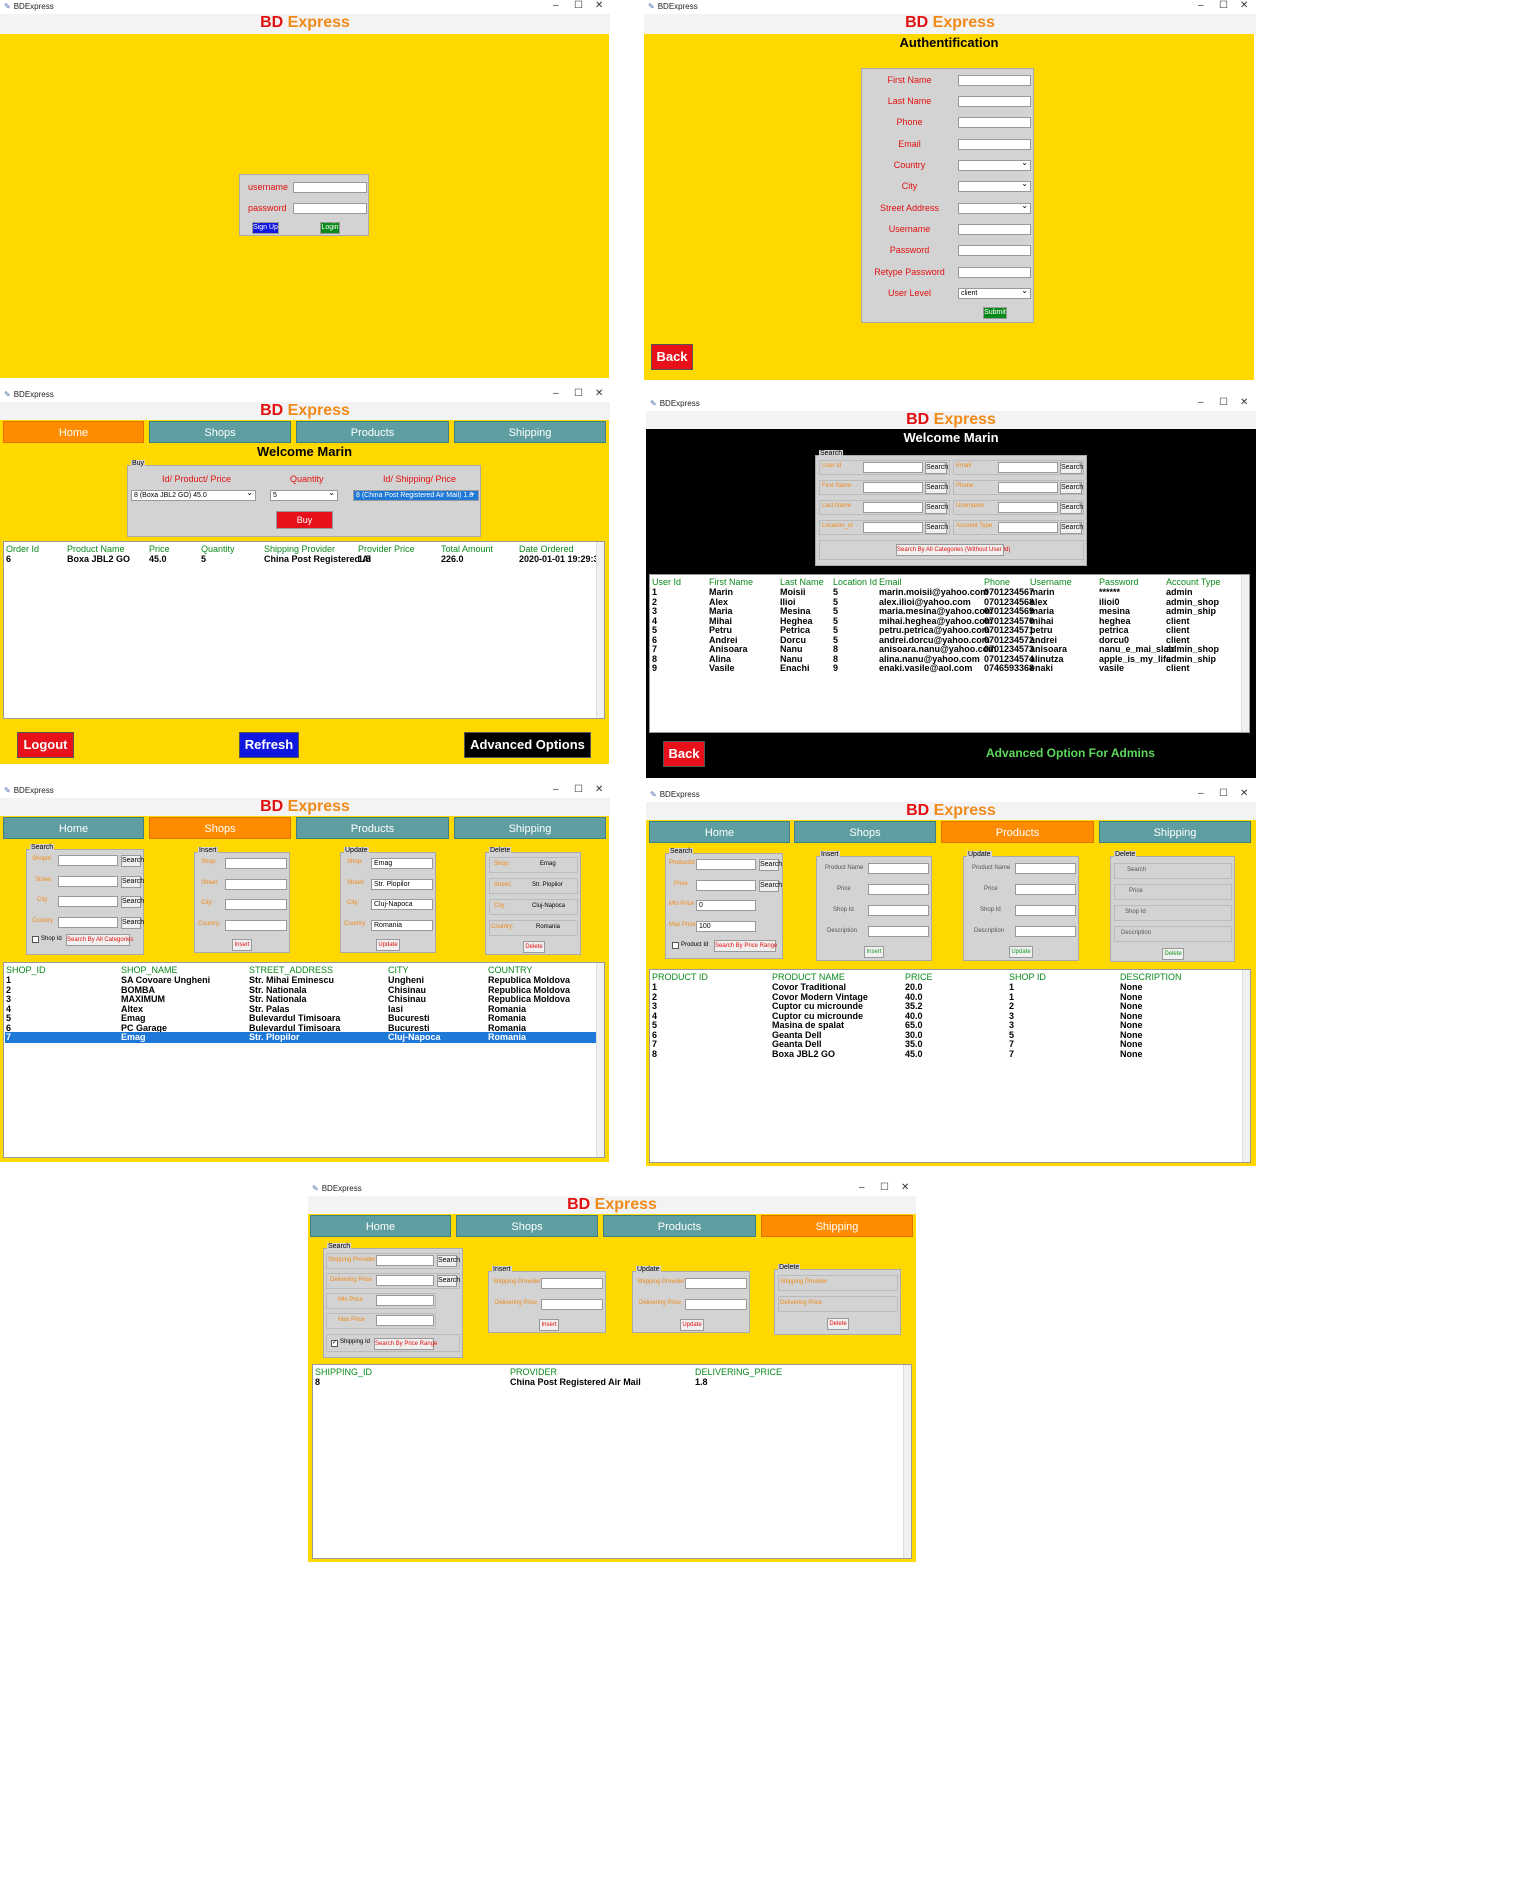 This screenshot has height=1890, width=1519. What do you see at coordinates (893, 507) in the screenshot?
I see `lastname-input` at bounding box center [893, 507].